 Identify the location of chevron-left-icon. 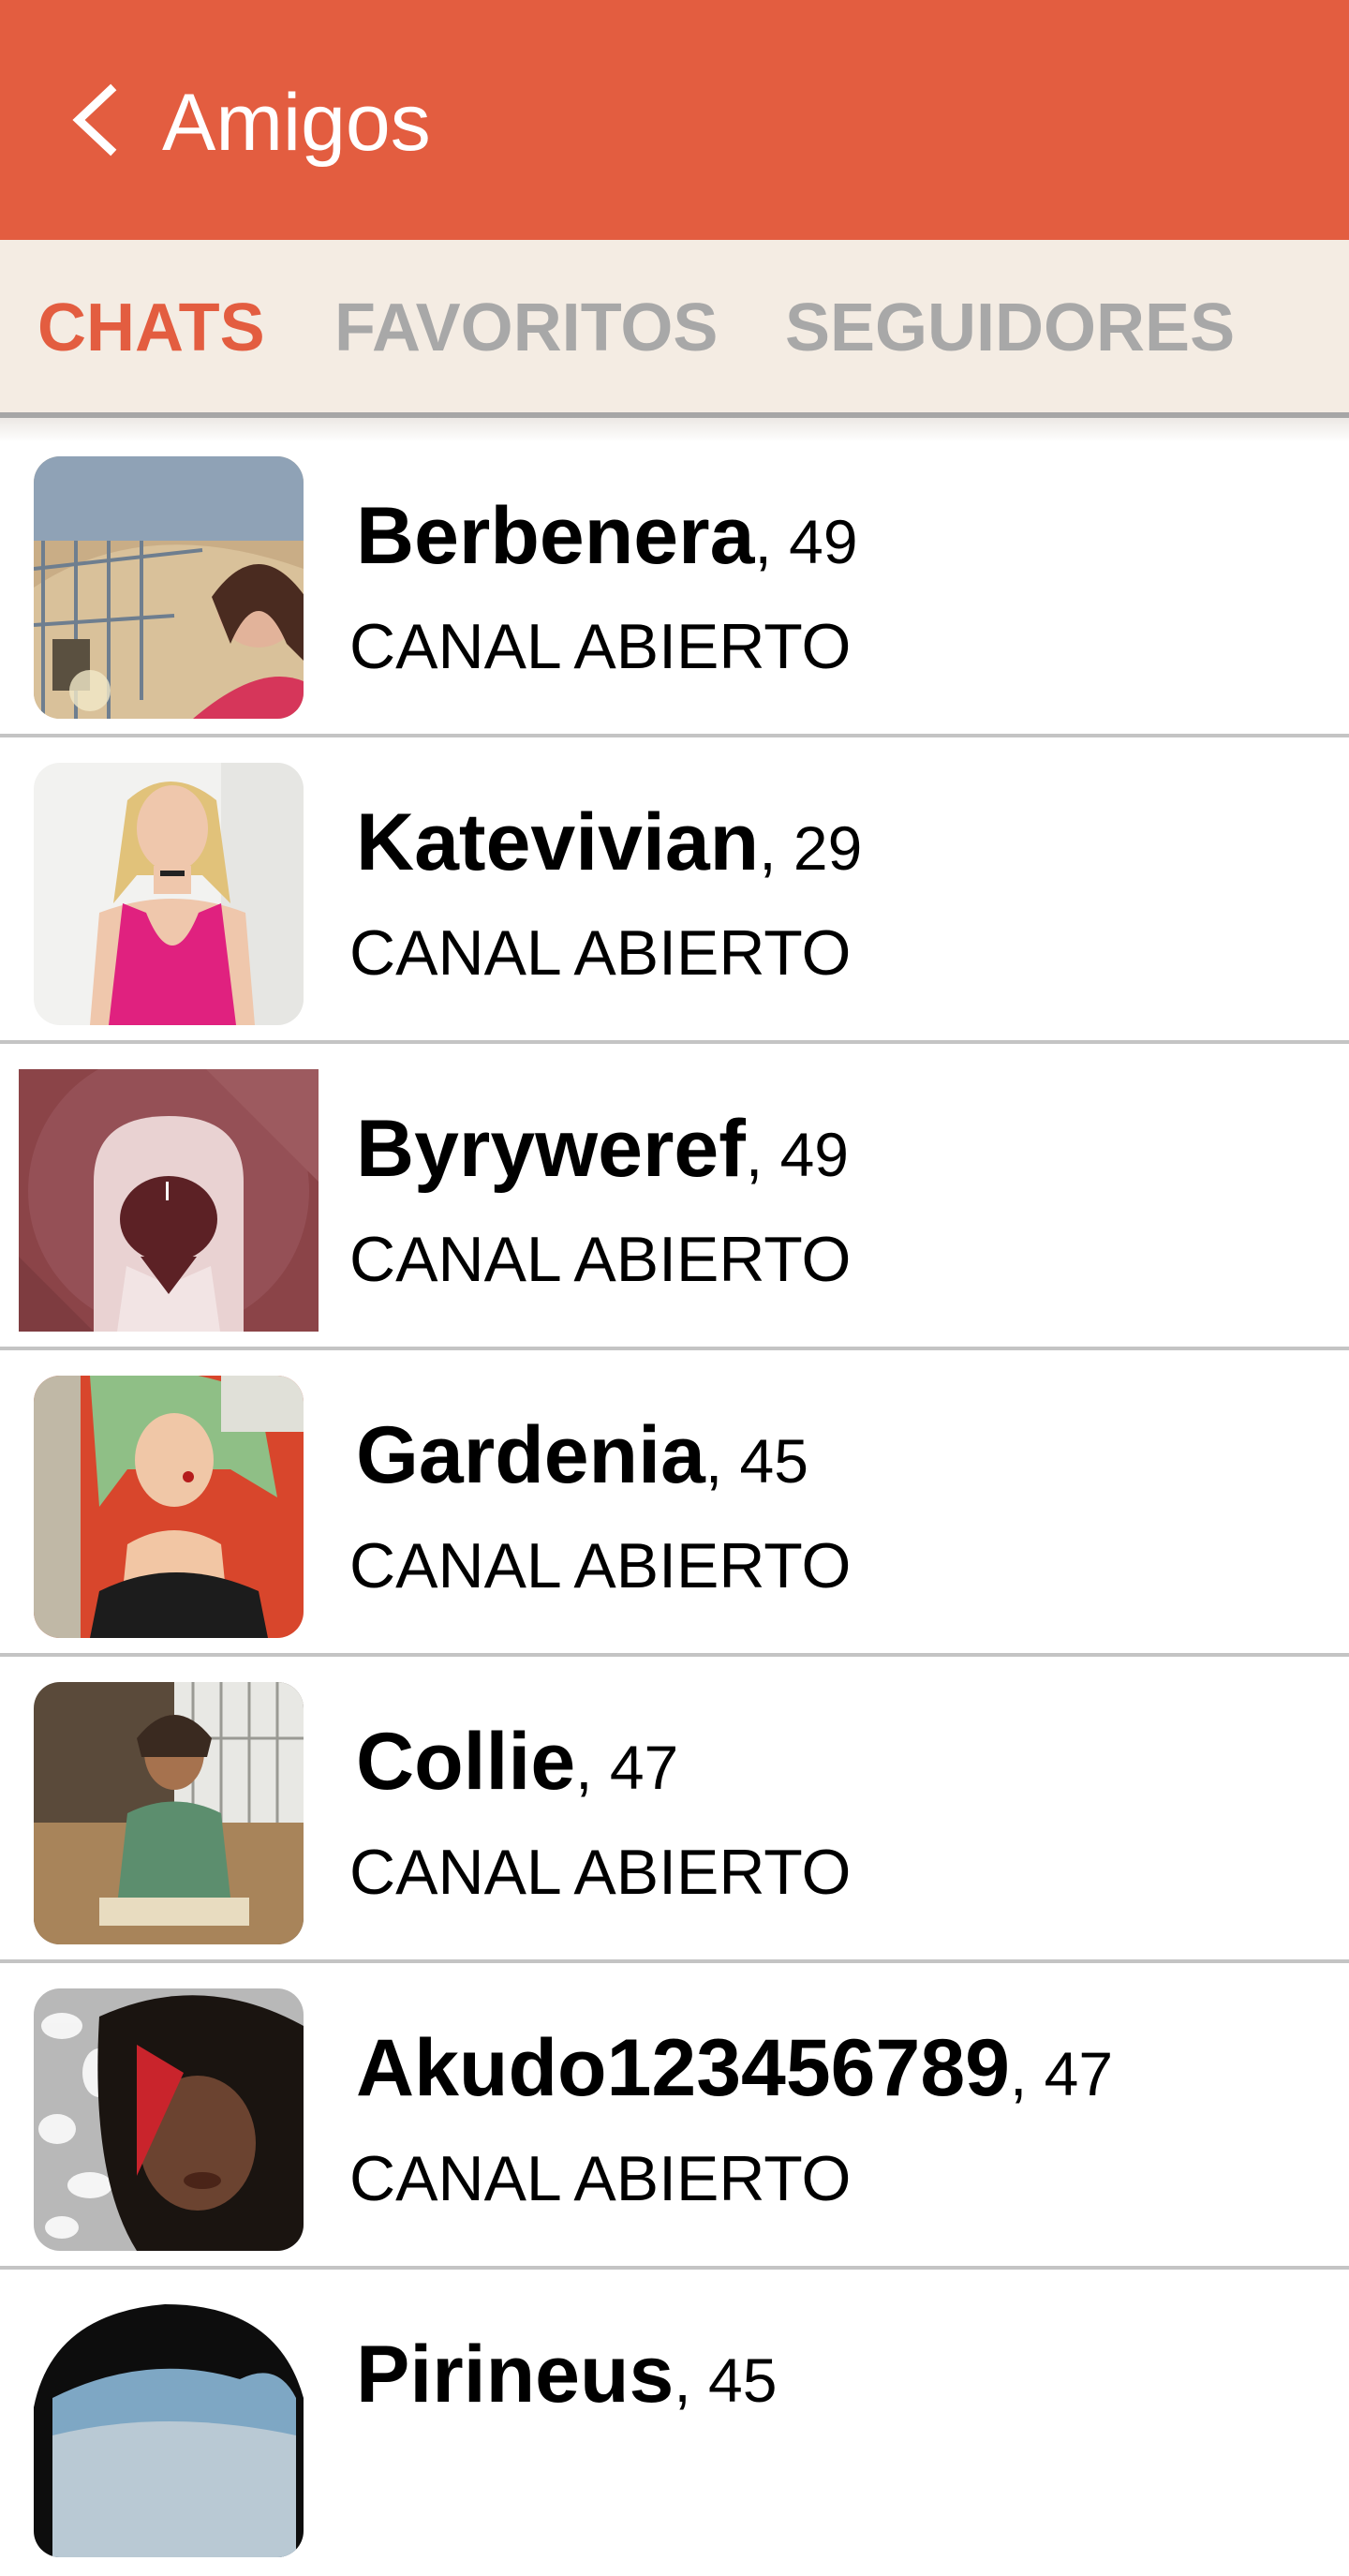
(99, 120).